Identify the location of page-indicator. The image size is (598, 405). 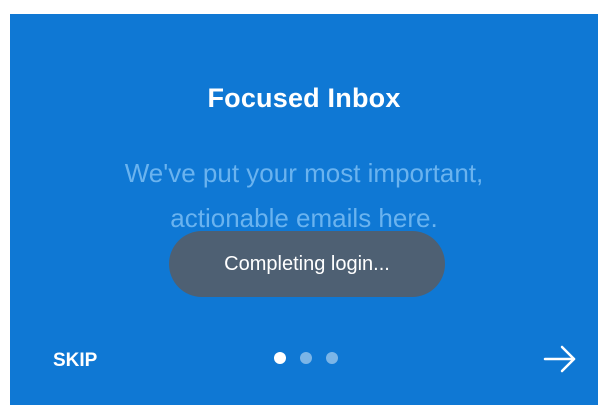
(306, 358).